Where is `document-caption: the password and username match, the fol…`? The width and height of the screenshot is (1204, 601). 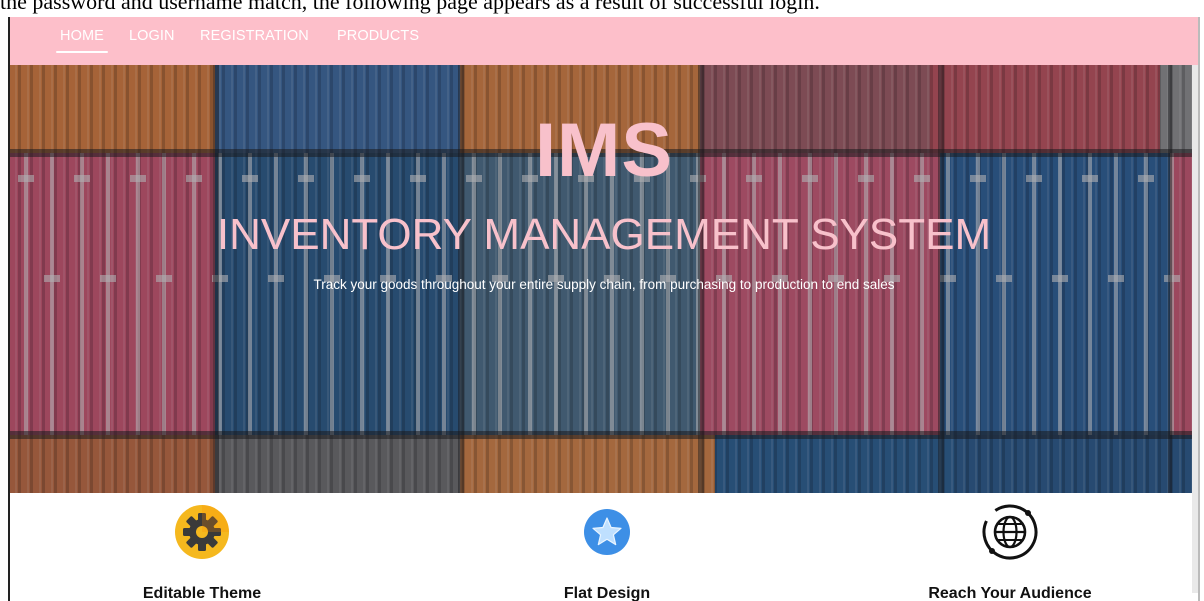
document-caption: the password and username match, the fol… is located at coordinates (410, 7).